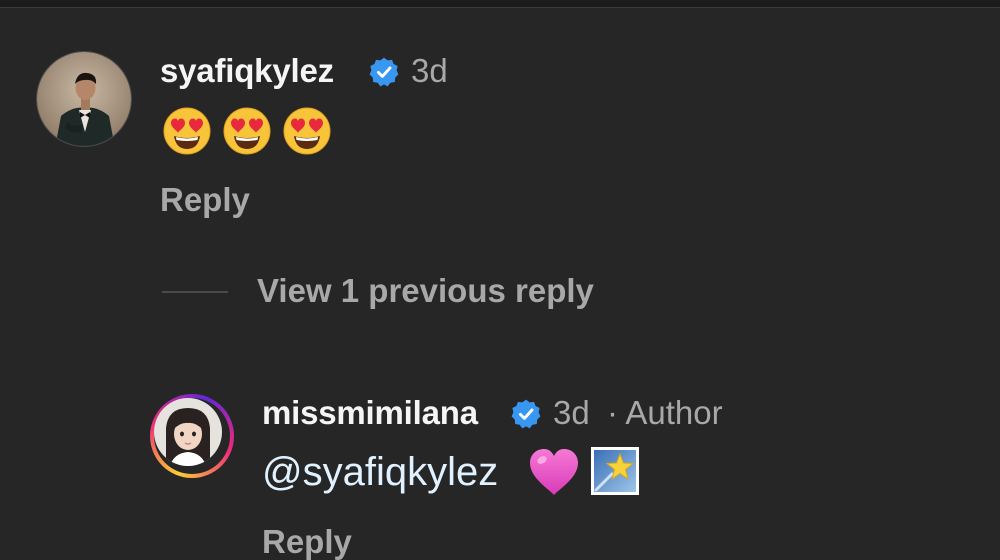 This screenshot has height=560, width=1000. Describe the element at coordinates (247, 71) in the screenshot. I see `comment-username: syafiqkylez` at that location.